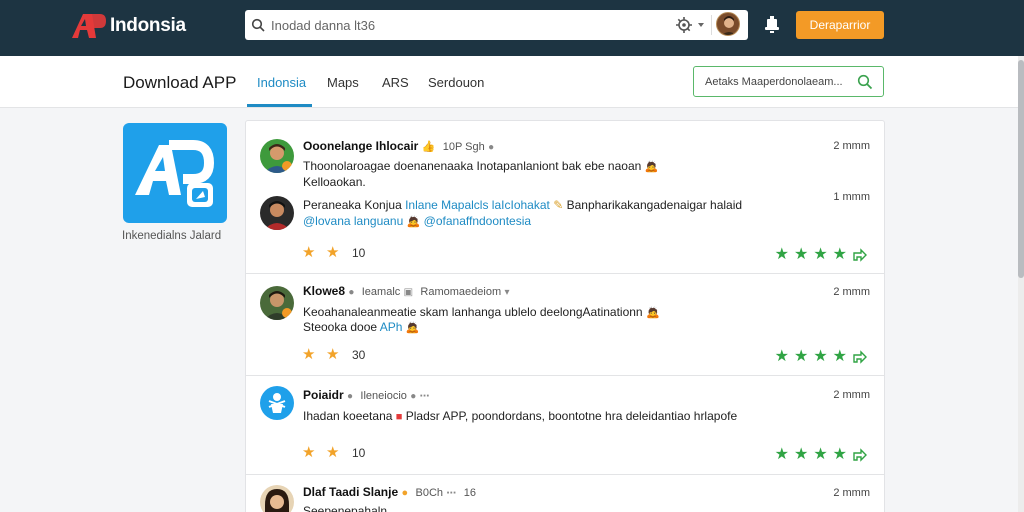 This screenshot has width=1024, height=512. Describe the element at coordinates (456, 82) in the screenshot. I see `tab-serdouon: Serdouon` at that location.